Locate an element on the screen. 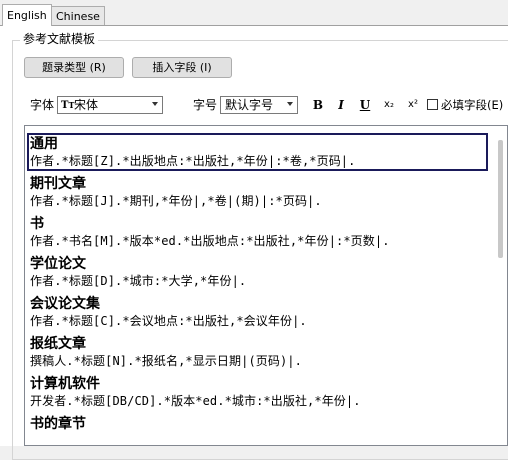 This screenshot has width=508, height=460. bold-button: B is located at coordinates (318, 105).